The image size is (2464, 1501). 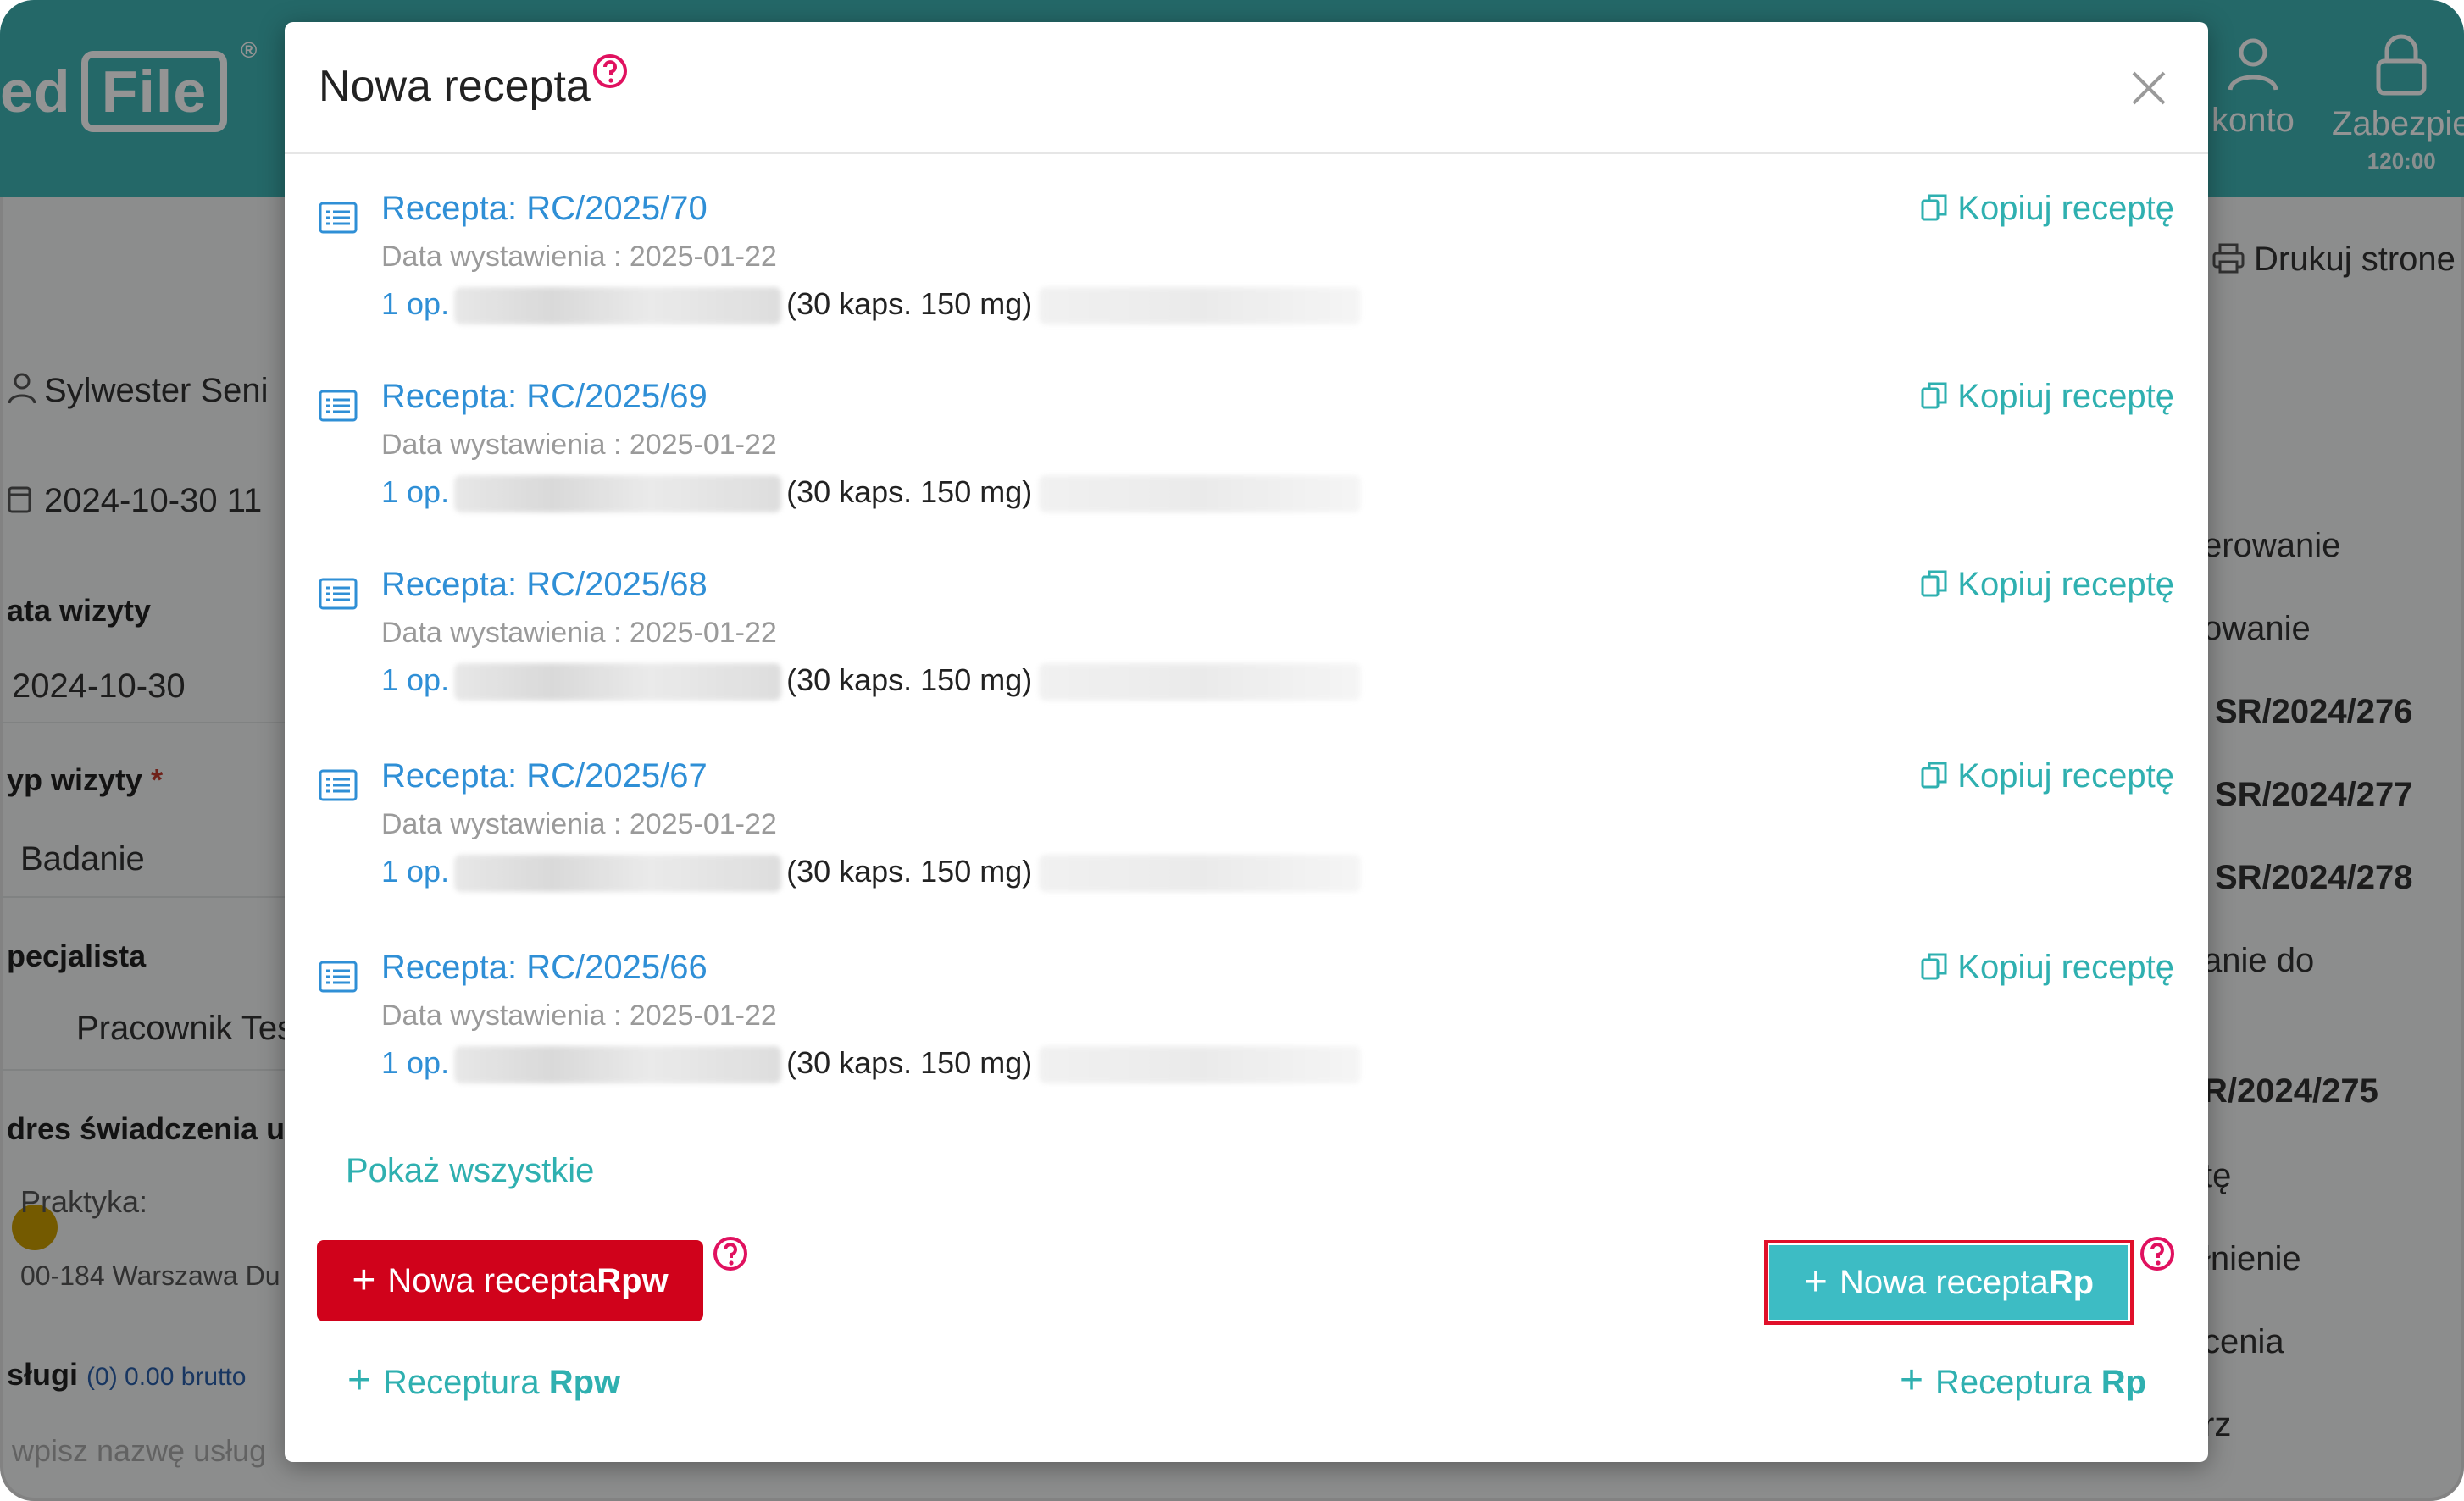 What do you see at coordinates (455, 86) in the screenshot?
I see `modal-title: Nowa recepta` at bounding box center [455, 86].